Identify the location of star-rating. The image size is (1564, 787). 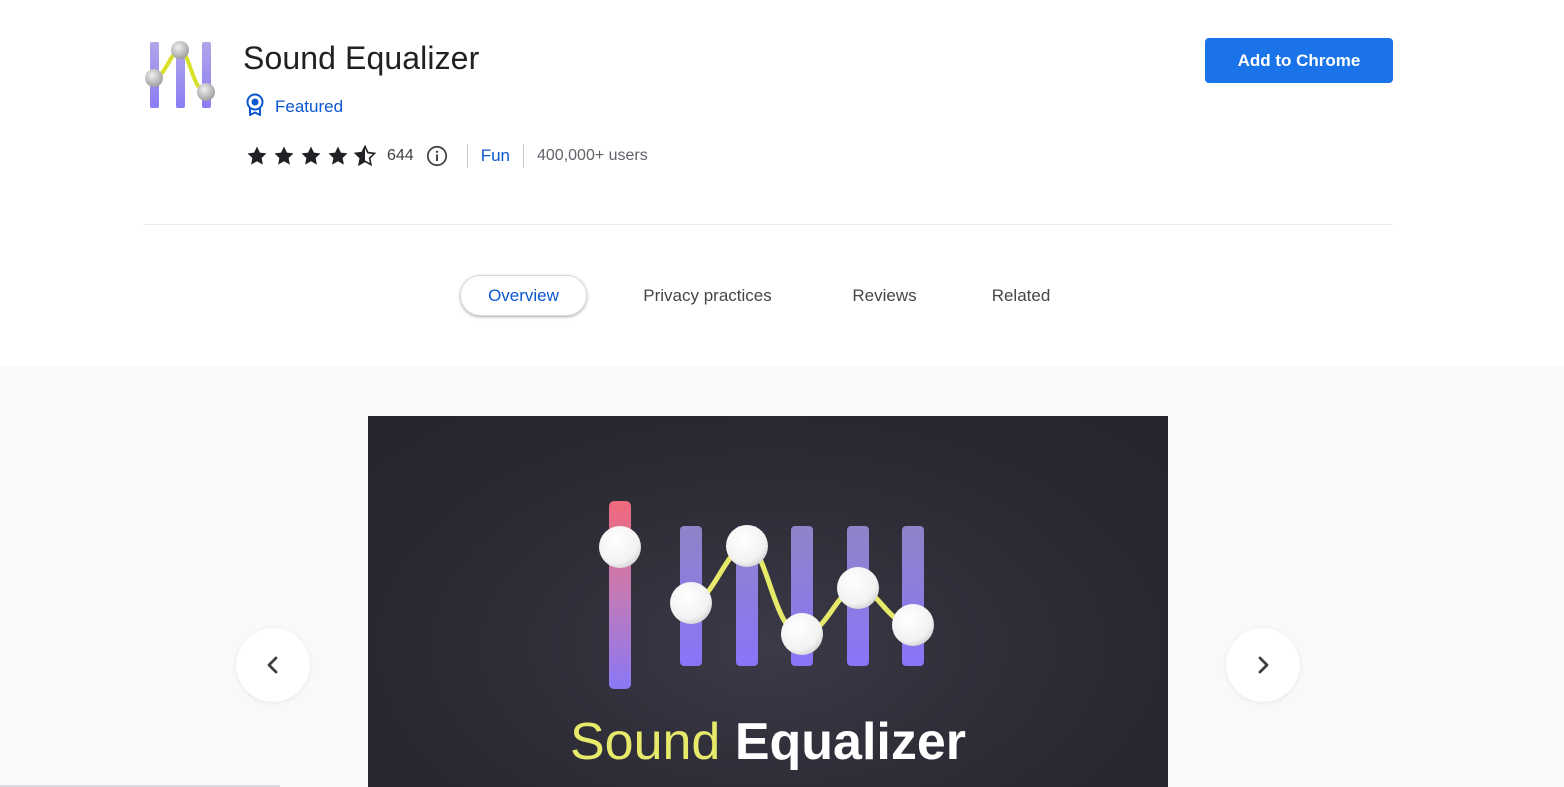
(311, 156).